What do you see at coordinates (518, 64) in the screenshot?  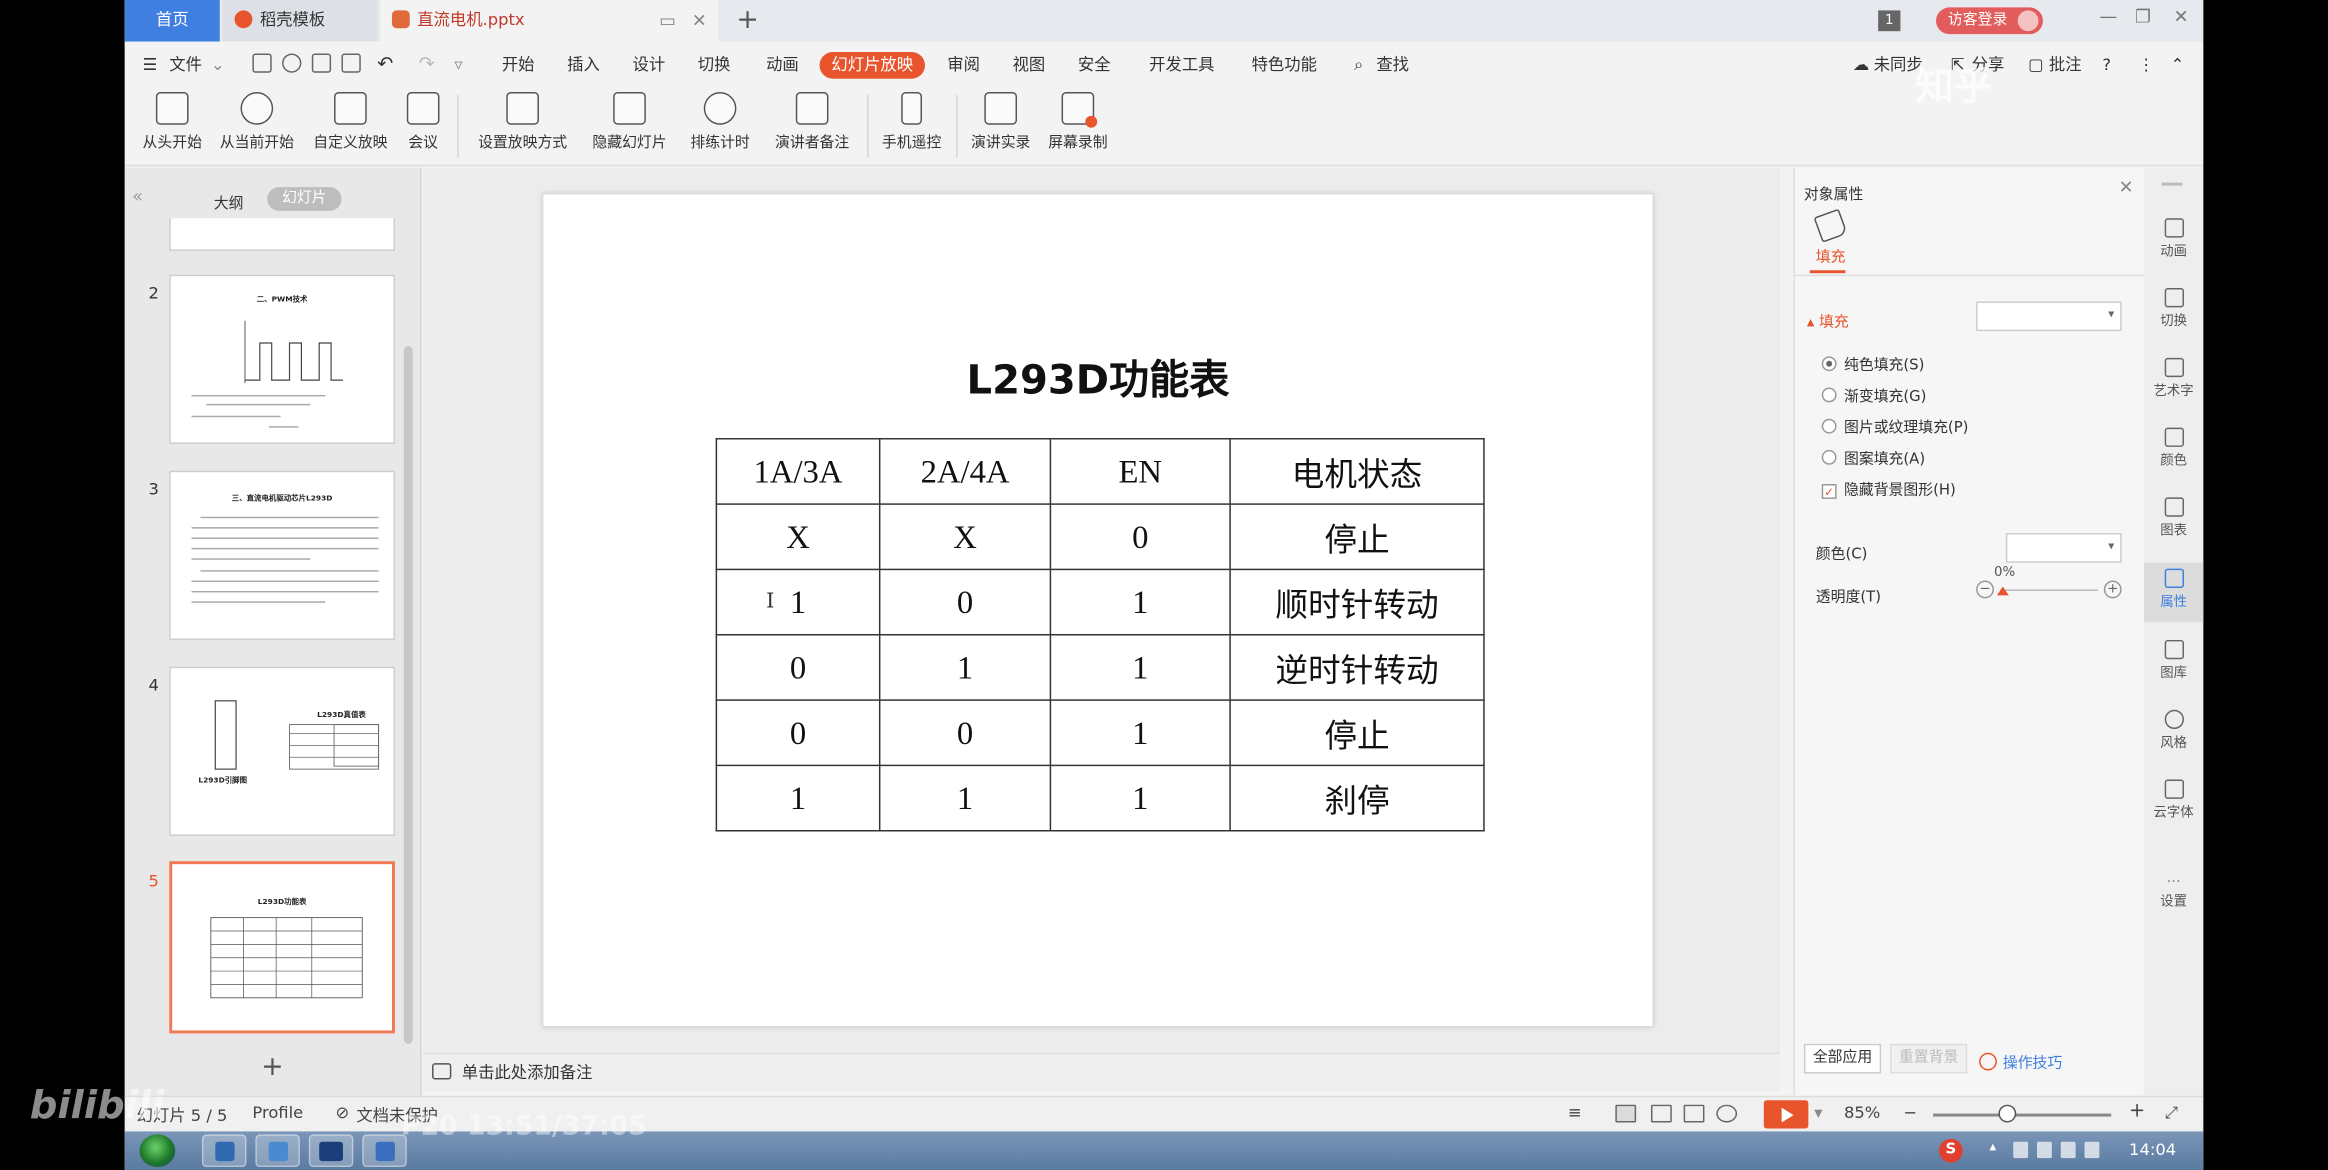 I see `menu-start: 开始` at bounding box center [518, 64].